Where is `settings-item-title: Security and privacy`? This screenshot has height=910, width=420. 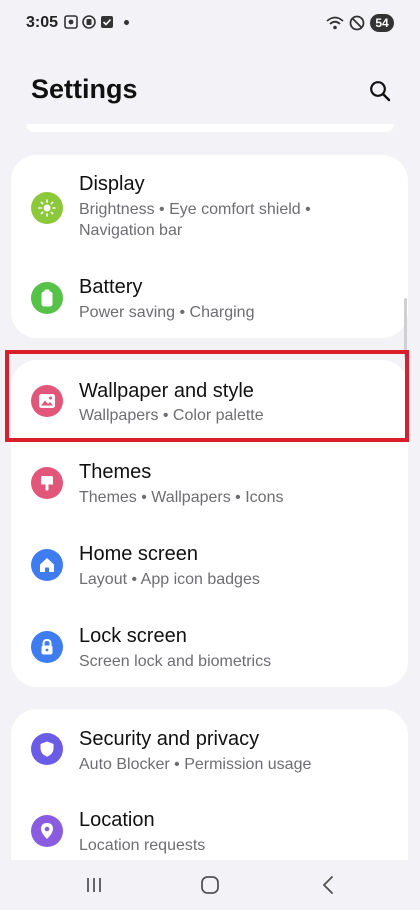
settings-item-title: Security and privacy is located at coordinates (169, 739).